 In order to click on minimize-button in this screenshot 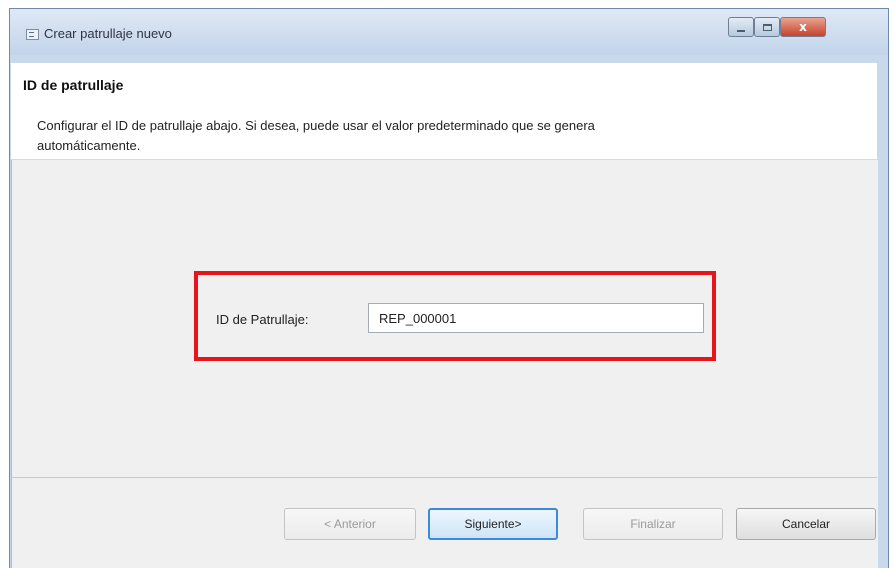, I will do `click(741, 27)`.